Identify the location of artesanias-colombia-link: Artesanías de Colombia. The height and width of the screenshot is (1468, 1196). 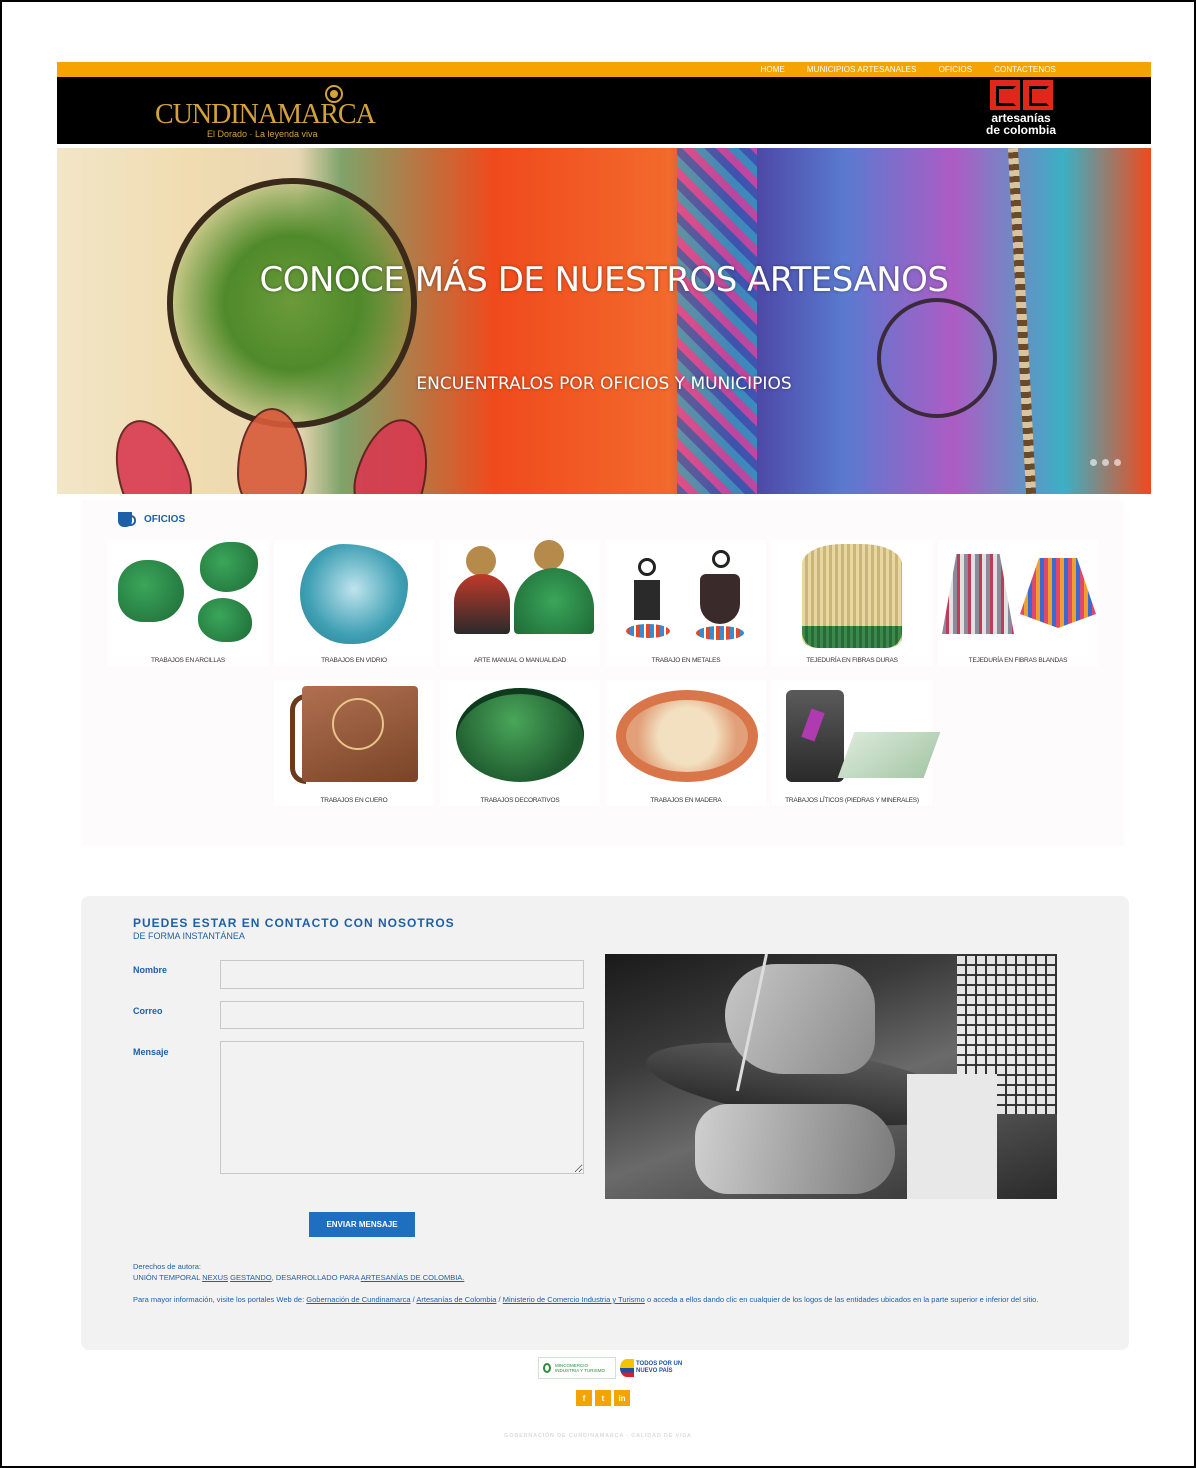
(456, 1299).